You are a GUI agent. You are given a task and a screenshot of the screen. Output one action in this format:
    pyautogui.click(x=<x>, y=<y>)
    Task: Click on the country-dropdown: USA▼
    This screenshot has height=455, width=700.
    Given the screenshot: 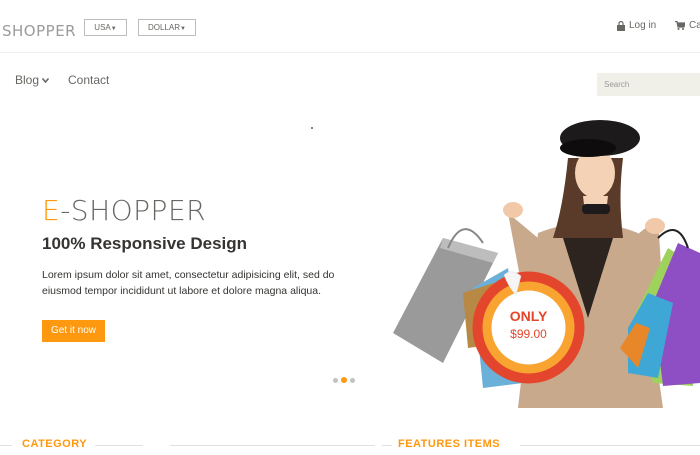 What is the action you would take?
    pyautogui.click(x=105, y=27)
    